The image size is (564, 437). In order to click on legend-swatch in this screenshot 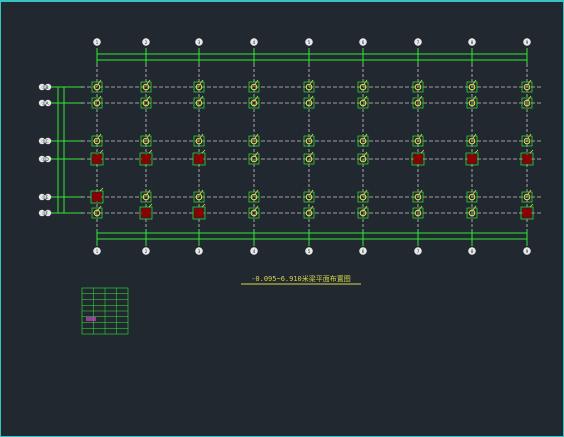, I will do `click(91, 319)`.